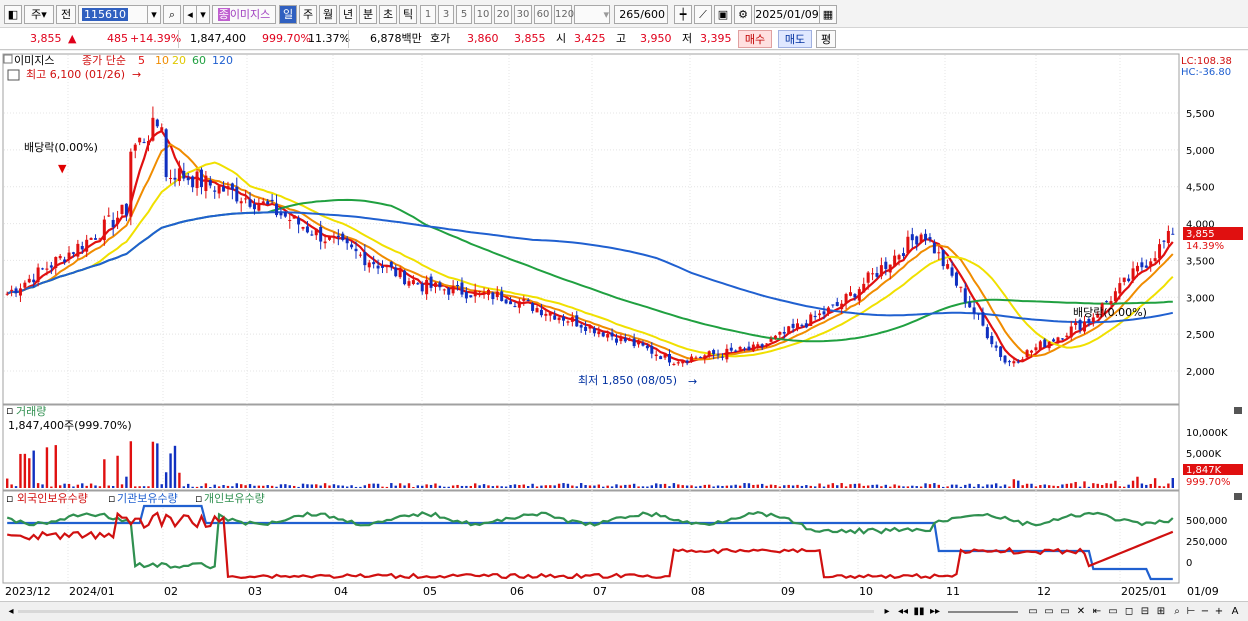 The height and width of the screenshot is (621, 1248). Describe the element at coordinates (1113, 611) in the screenshot. I see `tool-icon-3: ▭` at that location.